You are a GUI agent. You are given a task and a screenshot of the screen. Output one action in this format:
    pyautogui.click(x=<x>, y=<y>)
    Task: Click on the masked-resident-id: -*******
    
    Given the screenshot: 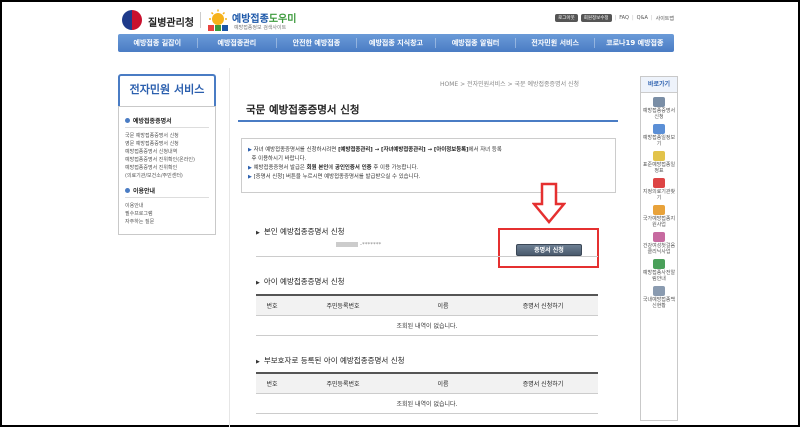 What is the action you would take?
    pyautogui.click(x=358, y=245)
    